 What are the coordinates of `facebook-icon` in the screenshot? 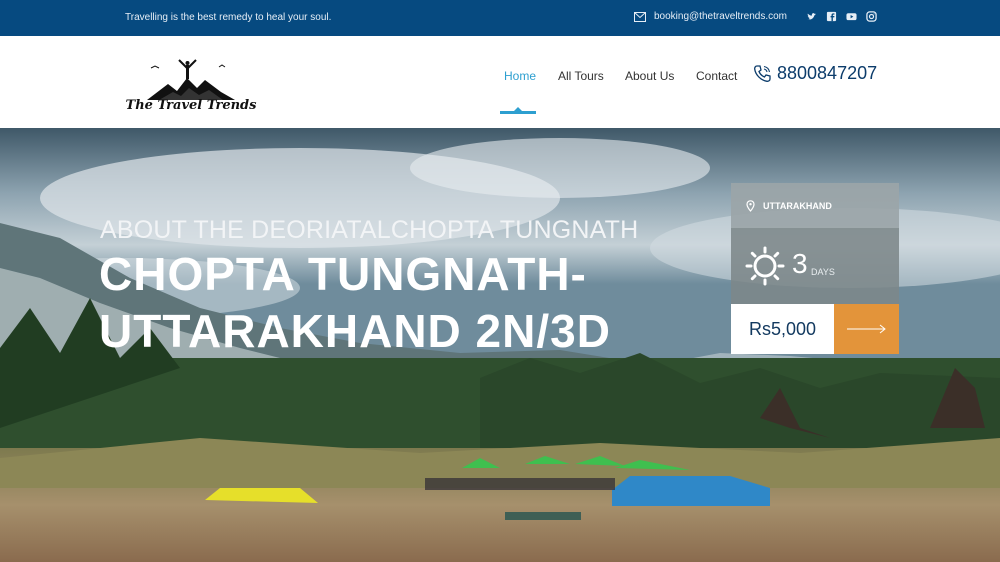 It's located at (831, 16).